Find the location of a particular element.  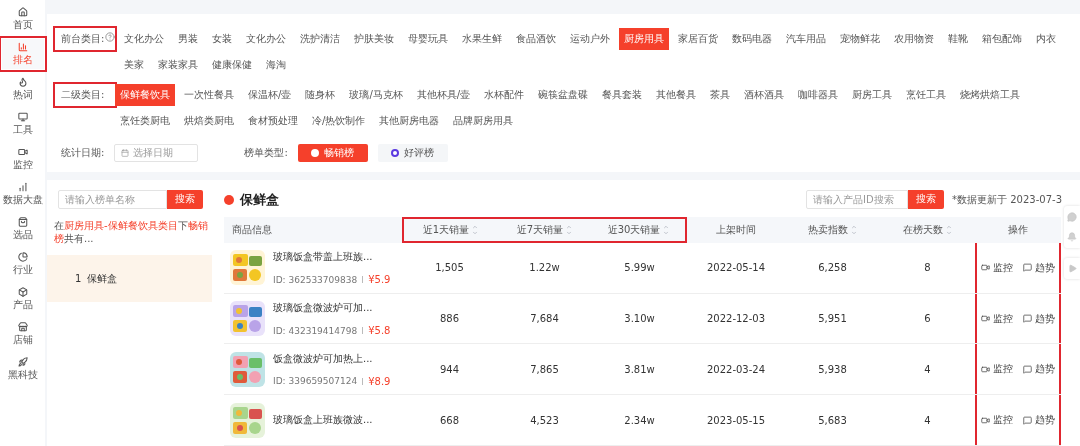

table-cell-text: 2.34w is located at coordinates (639, 420).